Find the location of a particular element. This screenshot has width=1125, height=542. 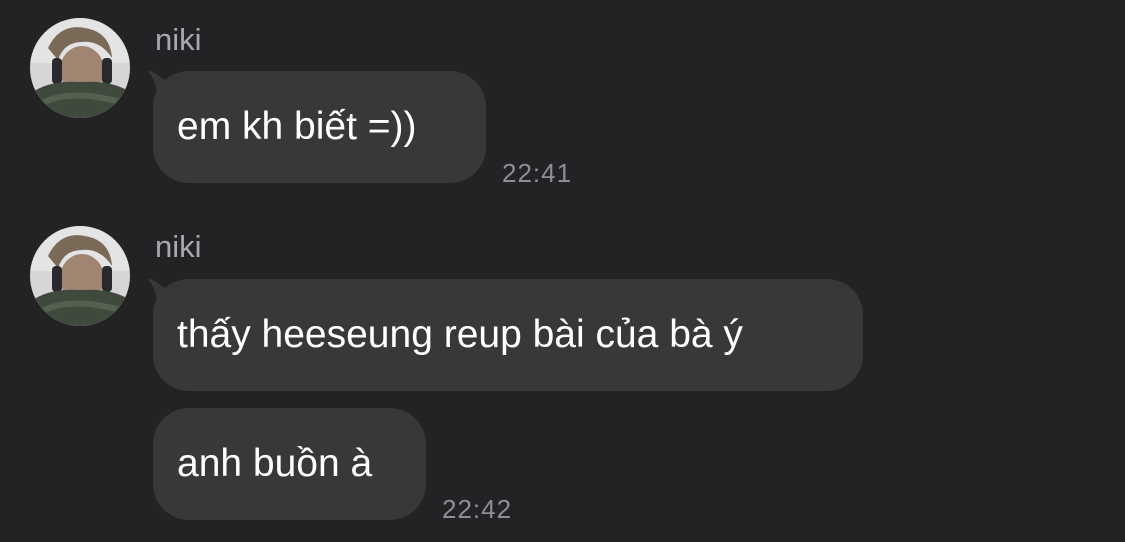

message-bubble: anh buồn à is located at coordinates (289, 464).